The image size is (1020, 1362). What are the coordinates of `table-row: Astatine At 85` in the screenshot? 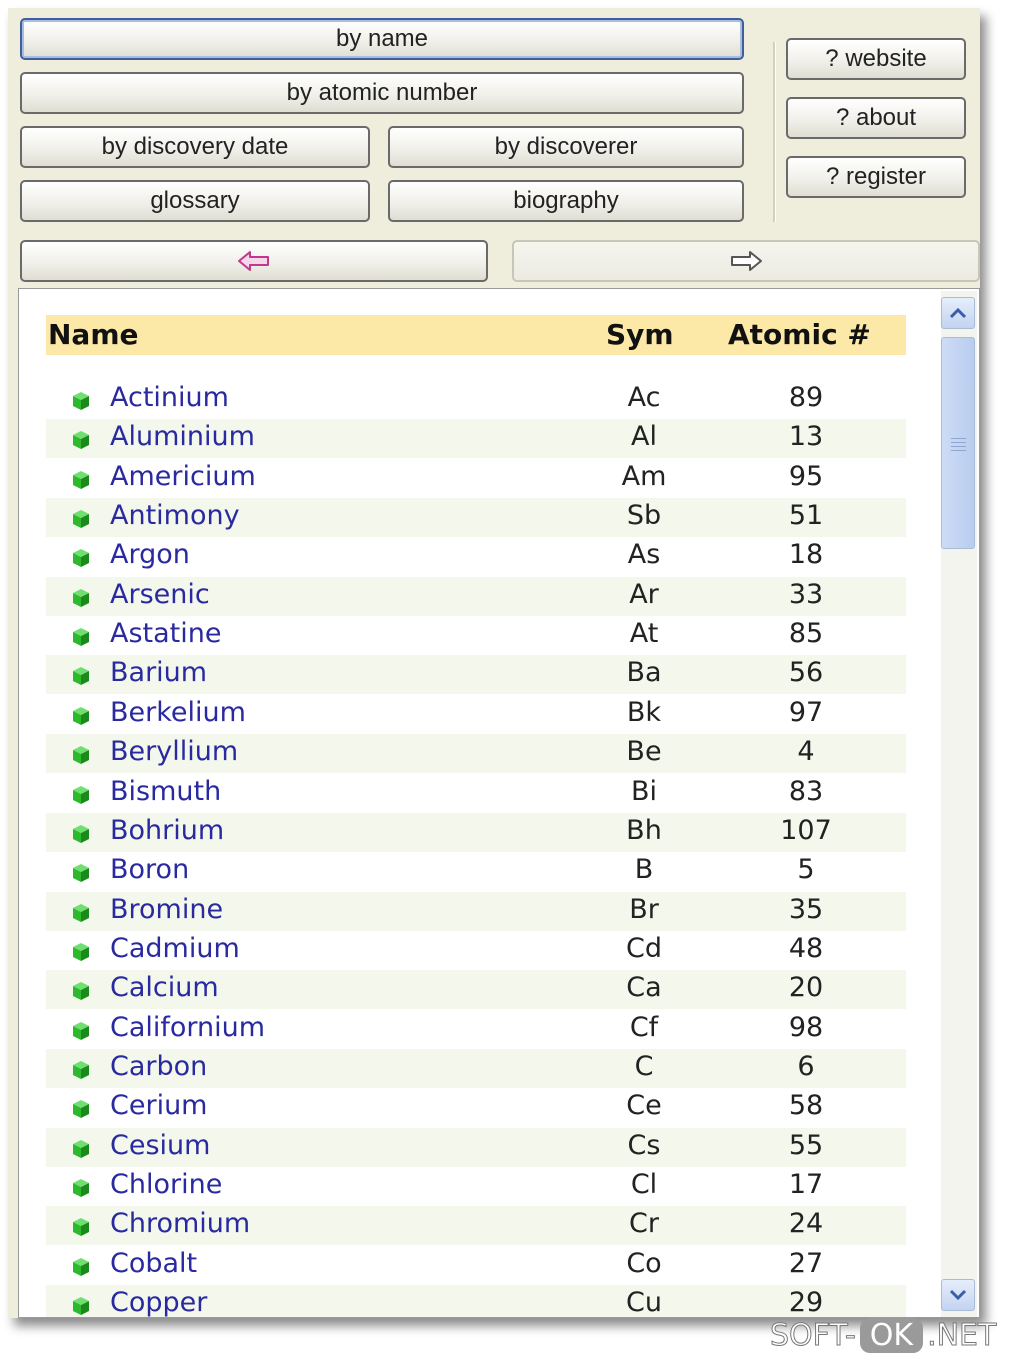 It's located at (476, 635).